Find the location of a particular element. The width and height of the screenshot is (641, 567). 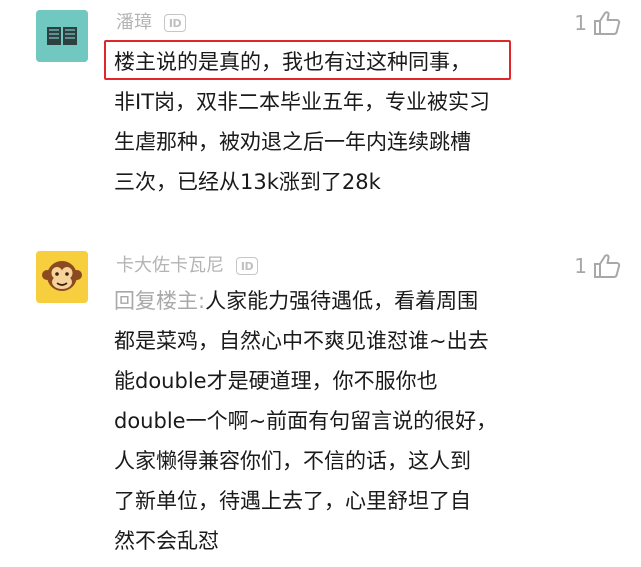

monkey-face-icon is located at coordinates (62, 277).